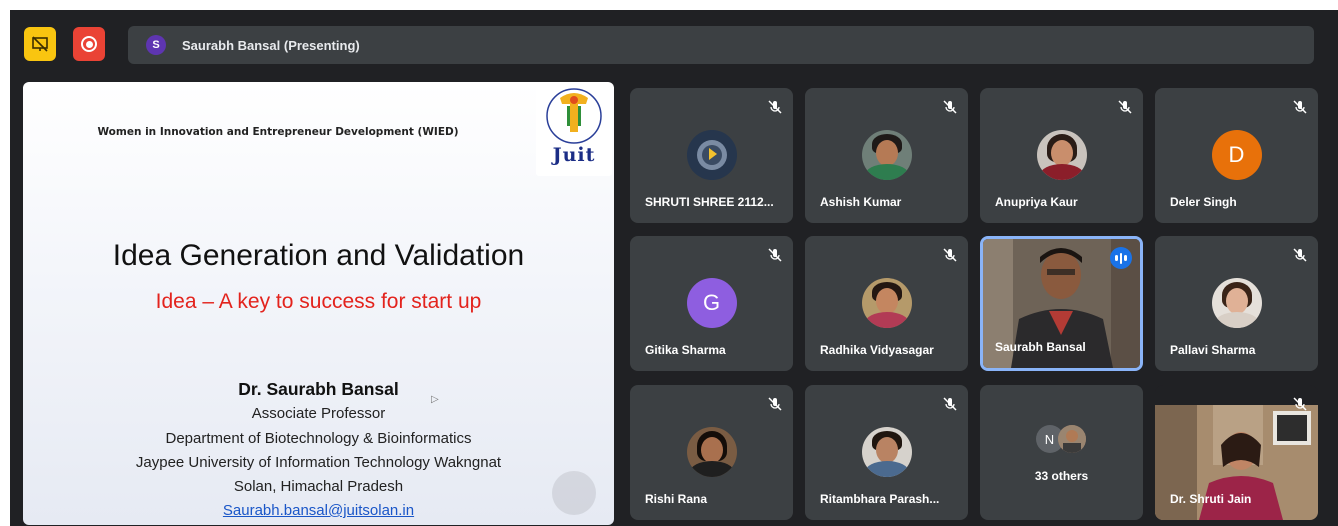 This screenshot has width=1338, height=526. I want to click on participant-tile: Anupriya Kaur, so click(1061, 155).